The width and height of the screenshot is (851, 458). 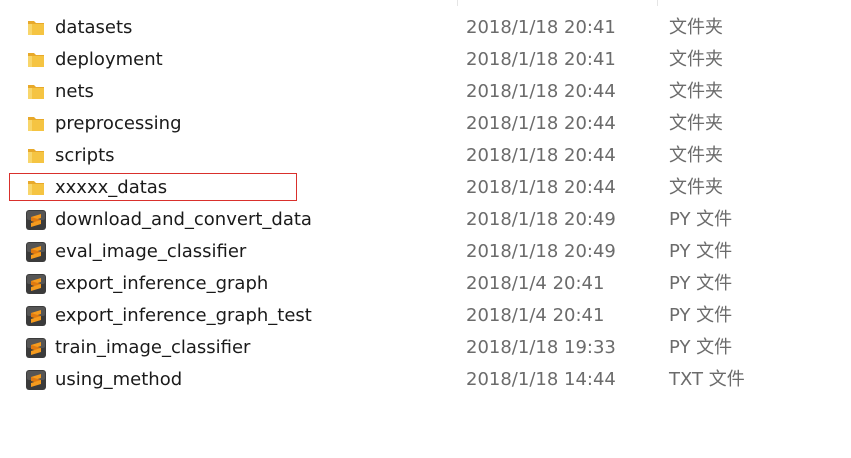 What do you see at coordinates (118, 123) in the screenshot?
I see `file-name: preprocessing` at bounding box center [118, 123].